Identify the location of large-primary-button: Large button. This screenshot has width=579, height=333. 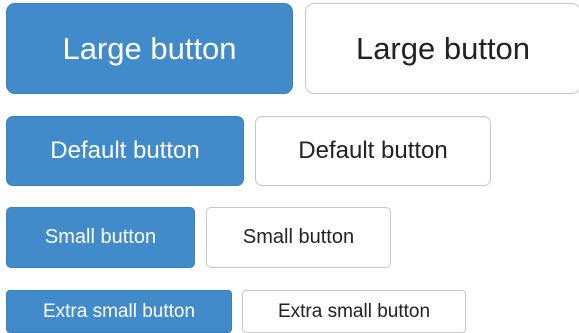
(149, 48).